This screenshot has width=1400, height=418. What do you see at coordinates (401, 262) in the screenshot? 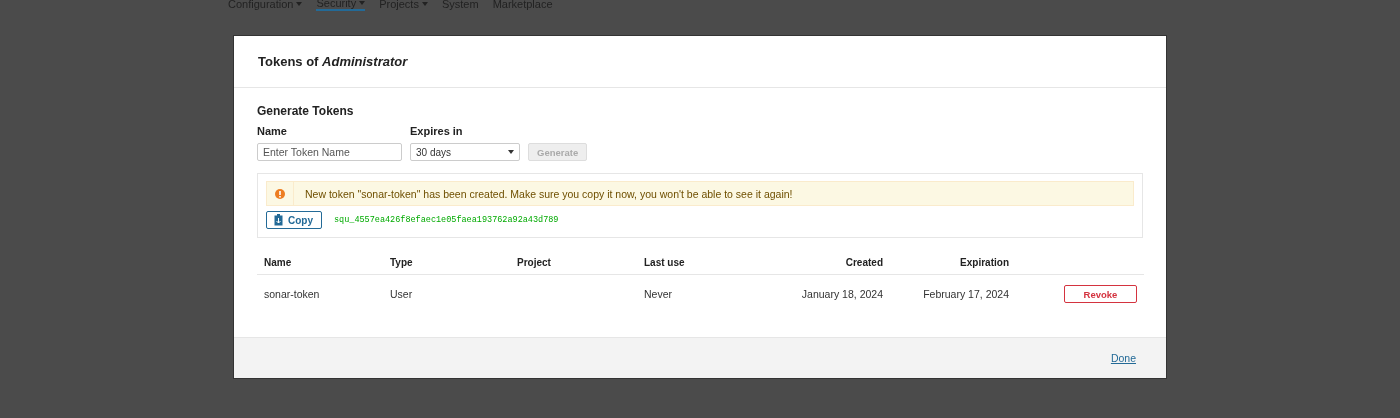
I see `column-header: Type` at bounding box center [401, 262].